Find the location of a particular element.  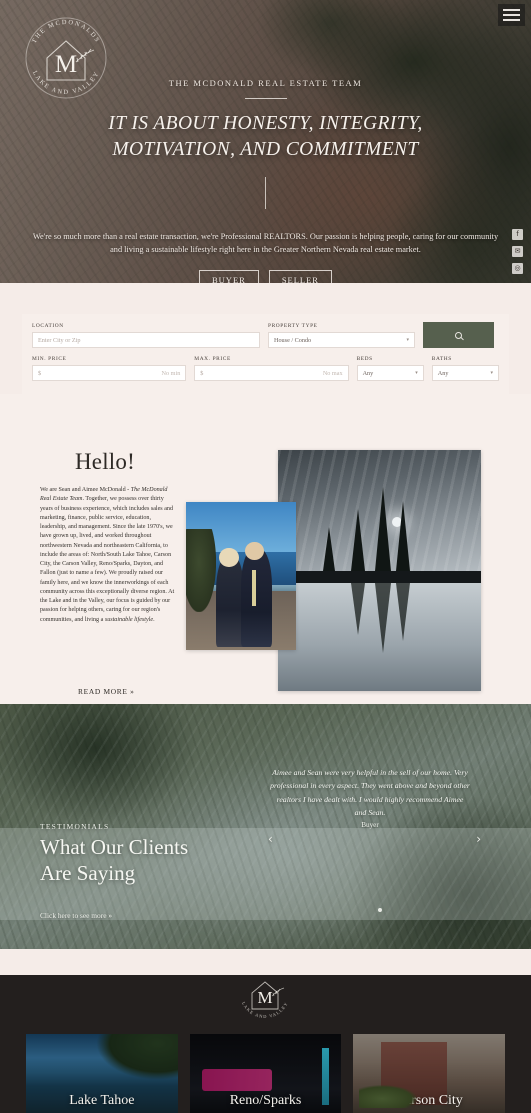

footer-logo: M LAKE AND VALLEY is located at coordinates (265, 993).